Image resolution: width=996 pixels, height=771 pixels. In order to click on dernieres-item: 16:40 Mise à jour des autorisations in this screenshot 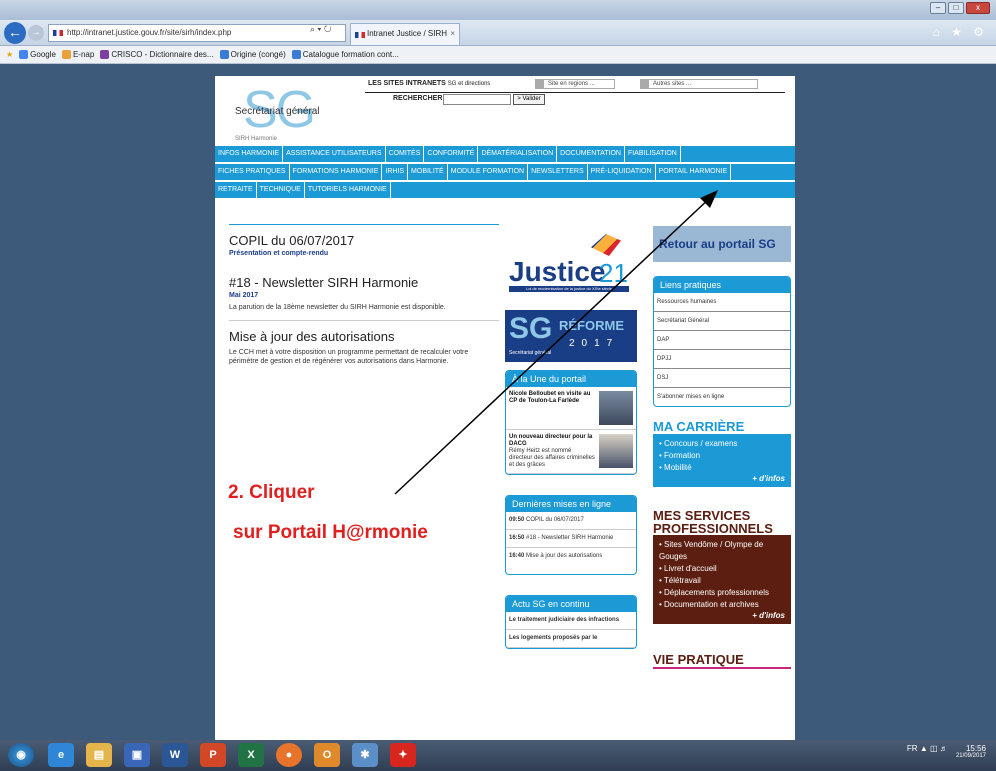, I will do `click(571, 561)`.